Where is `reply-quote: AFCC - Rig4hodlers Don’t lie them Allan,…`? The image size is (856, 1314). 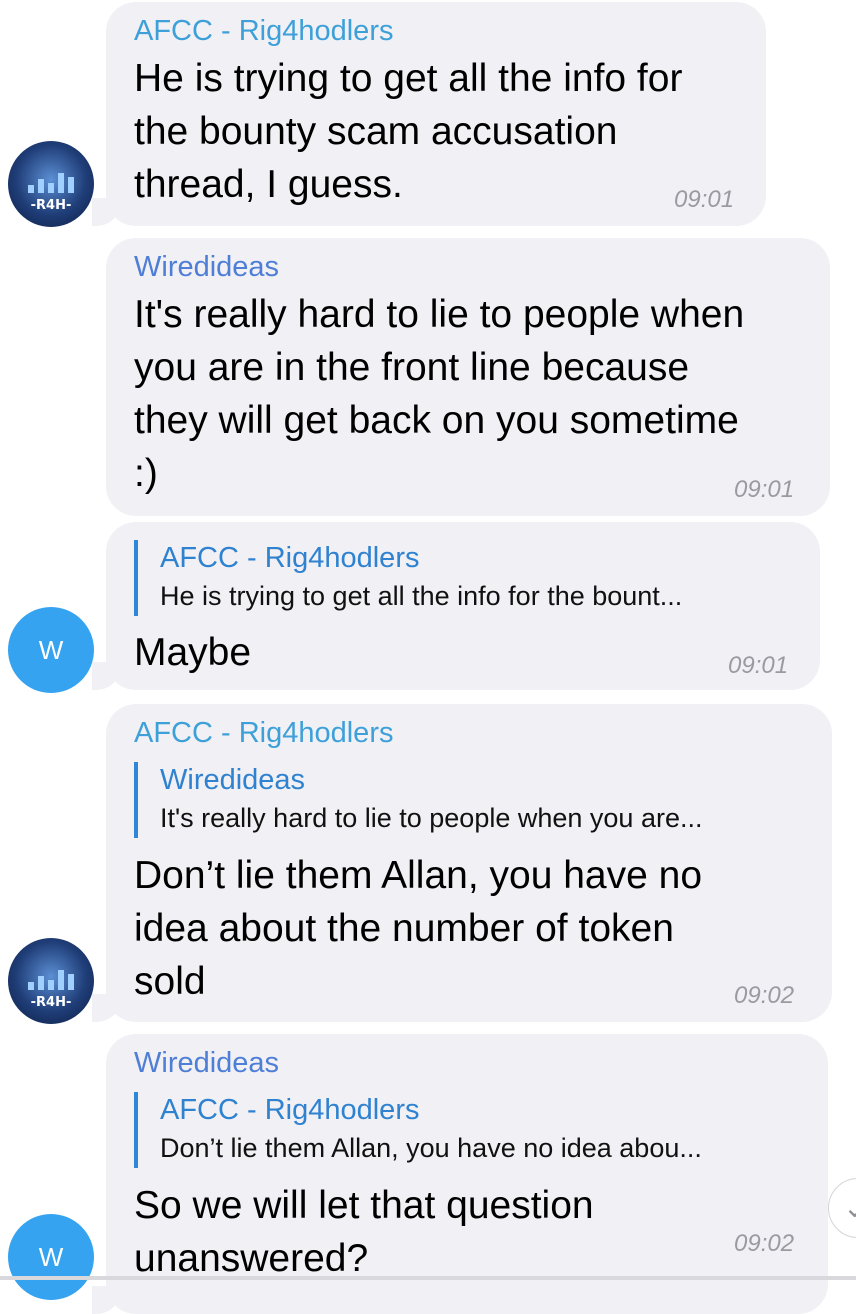 reply-quote: AFCC - Rig4hodlers Don’t lie them Allan,… is located at coordinates (418, 1130).